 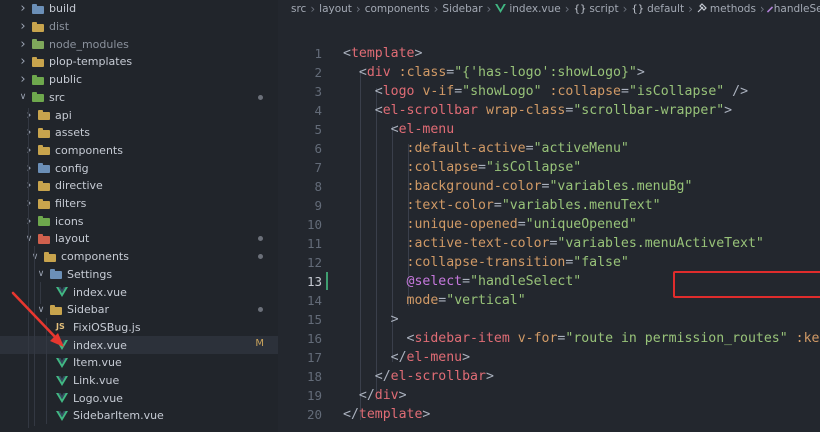 I want to click on tree-item-label: dist, so click(x=59, y=27).